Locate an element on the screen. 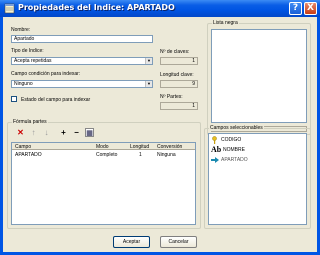 This screenshot has height=255, width=320. col-campo: Campo is located at coordinates (23, 147).